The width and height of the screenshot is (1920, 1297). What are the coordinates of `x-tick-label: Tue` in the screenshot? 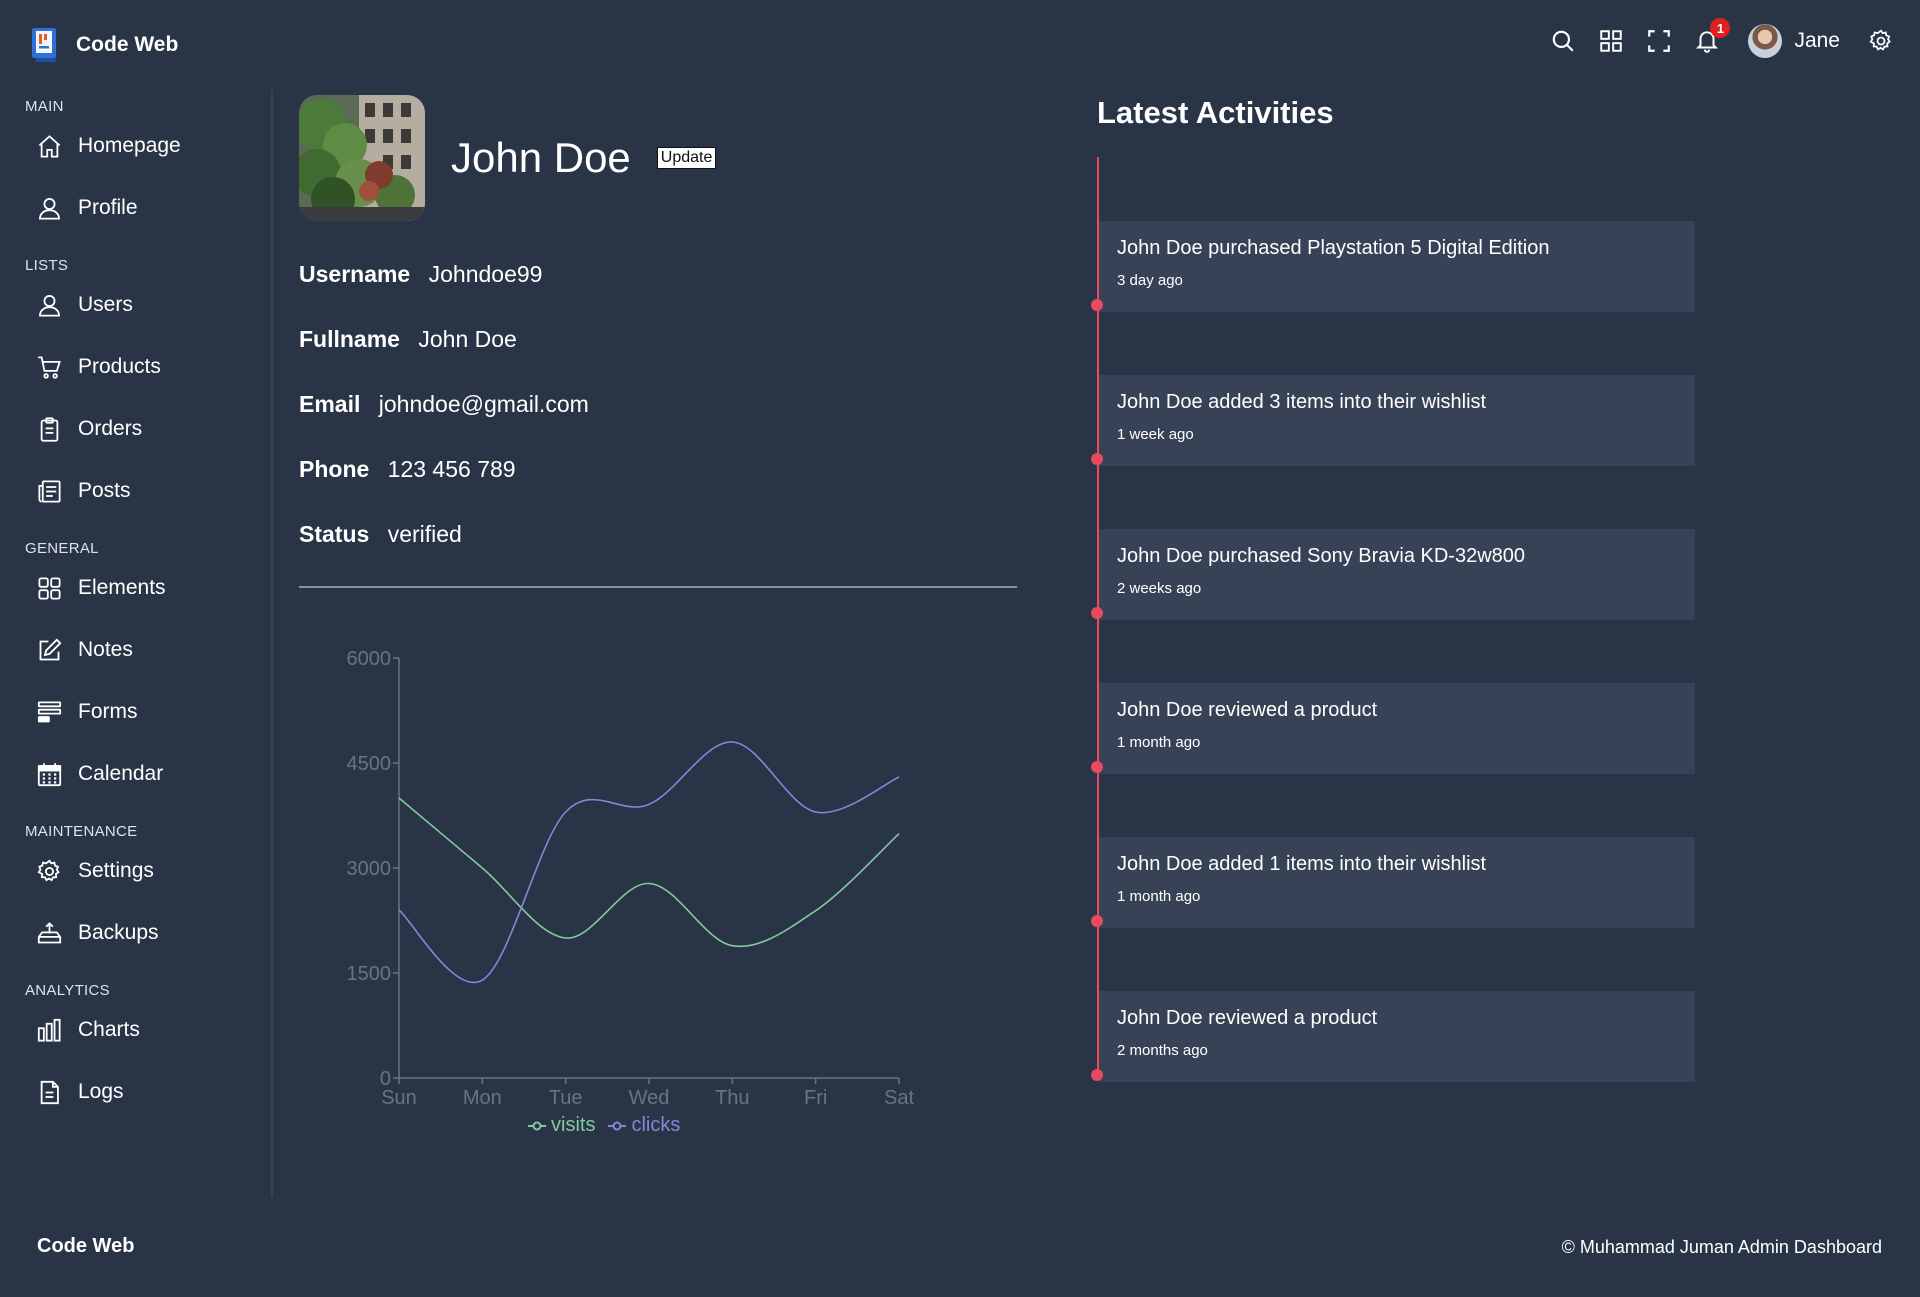 It's located at (566, 1098).